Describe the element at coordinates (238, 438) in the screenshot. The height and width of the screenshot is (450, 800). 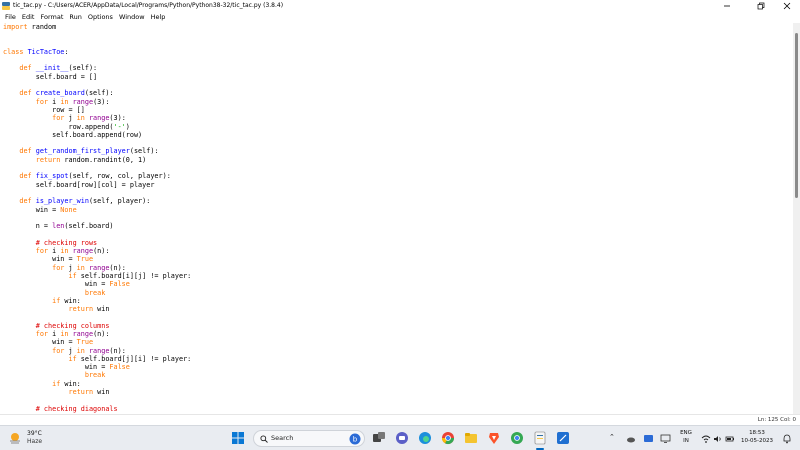
I see `windows-start-icon` at that location.